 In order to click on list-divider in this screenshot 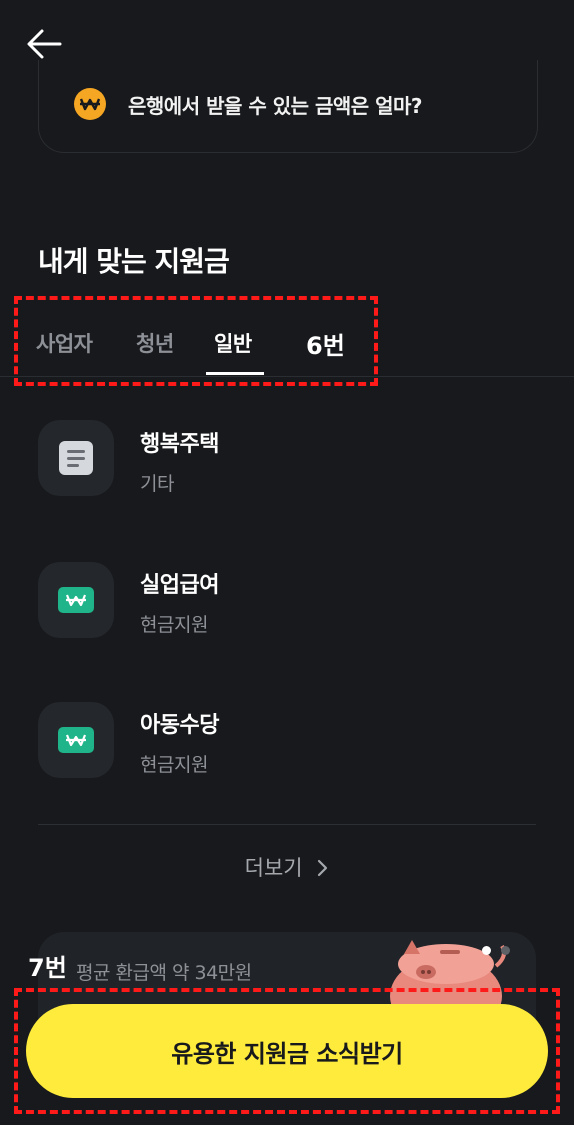, I will do `click(287, 824)`.